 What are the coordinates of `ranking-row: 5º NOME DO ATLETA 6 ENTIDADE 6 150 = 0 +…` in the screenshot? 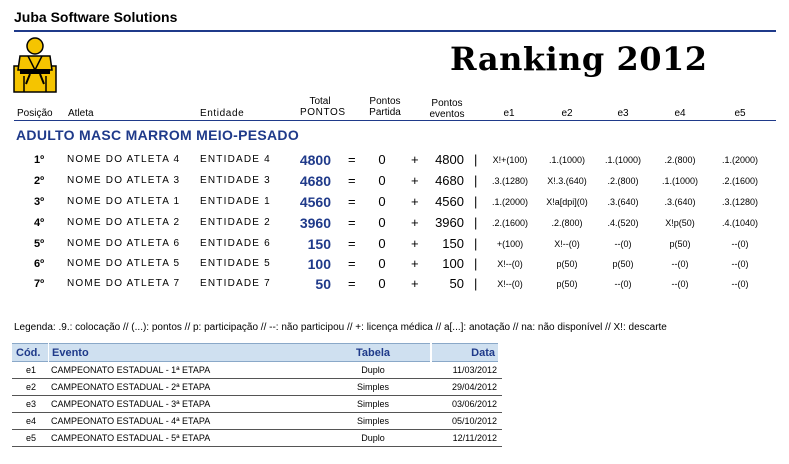 It's located at (394, 244).